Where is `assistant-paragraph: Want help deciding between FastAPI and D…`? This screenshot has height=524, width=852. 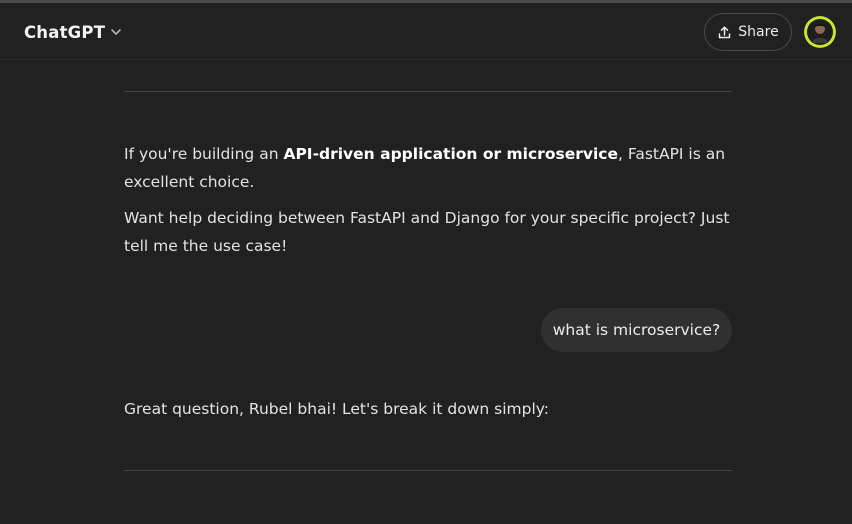 assistant-paragraph: Want help deciding between FastAPI and D… is located at coordinates (427, 232).